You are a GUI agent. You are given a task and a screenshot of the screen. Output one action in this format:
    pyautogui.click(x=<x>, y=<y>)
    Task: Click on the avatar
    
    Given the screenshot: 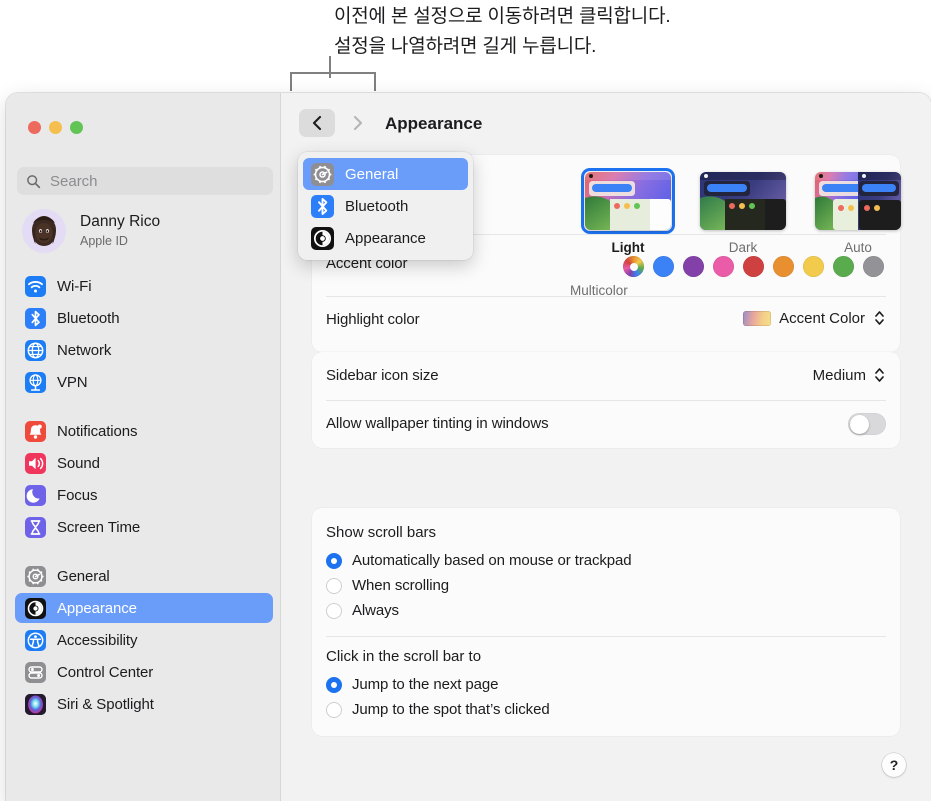 What is the action you would take?
    pyautogui.click(x=44, y=231)
    